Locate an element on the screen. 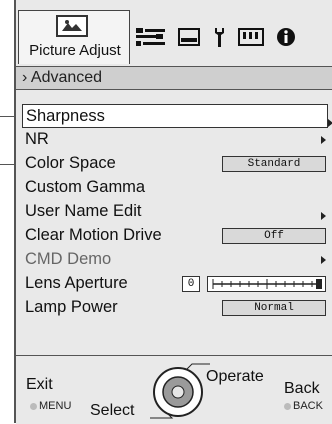 Image resolution: width=332 pixels, height=424 pixels. exit-key-hint: MENU is located at coordinates (50, 406).